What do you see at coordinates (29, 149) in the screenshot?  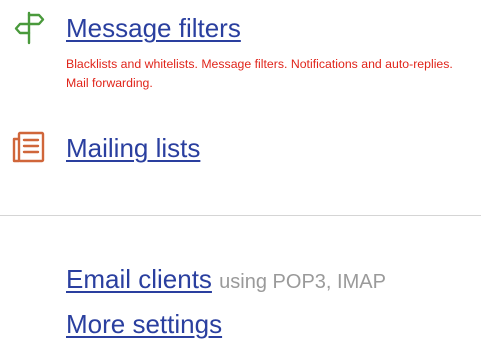 I see `document-list-icon` at bounding box center [29, 149].